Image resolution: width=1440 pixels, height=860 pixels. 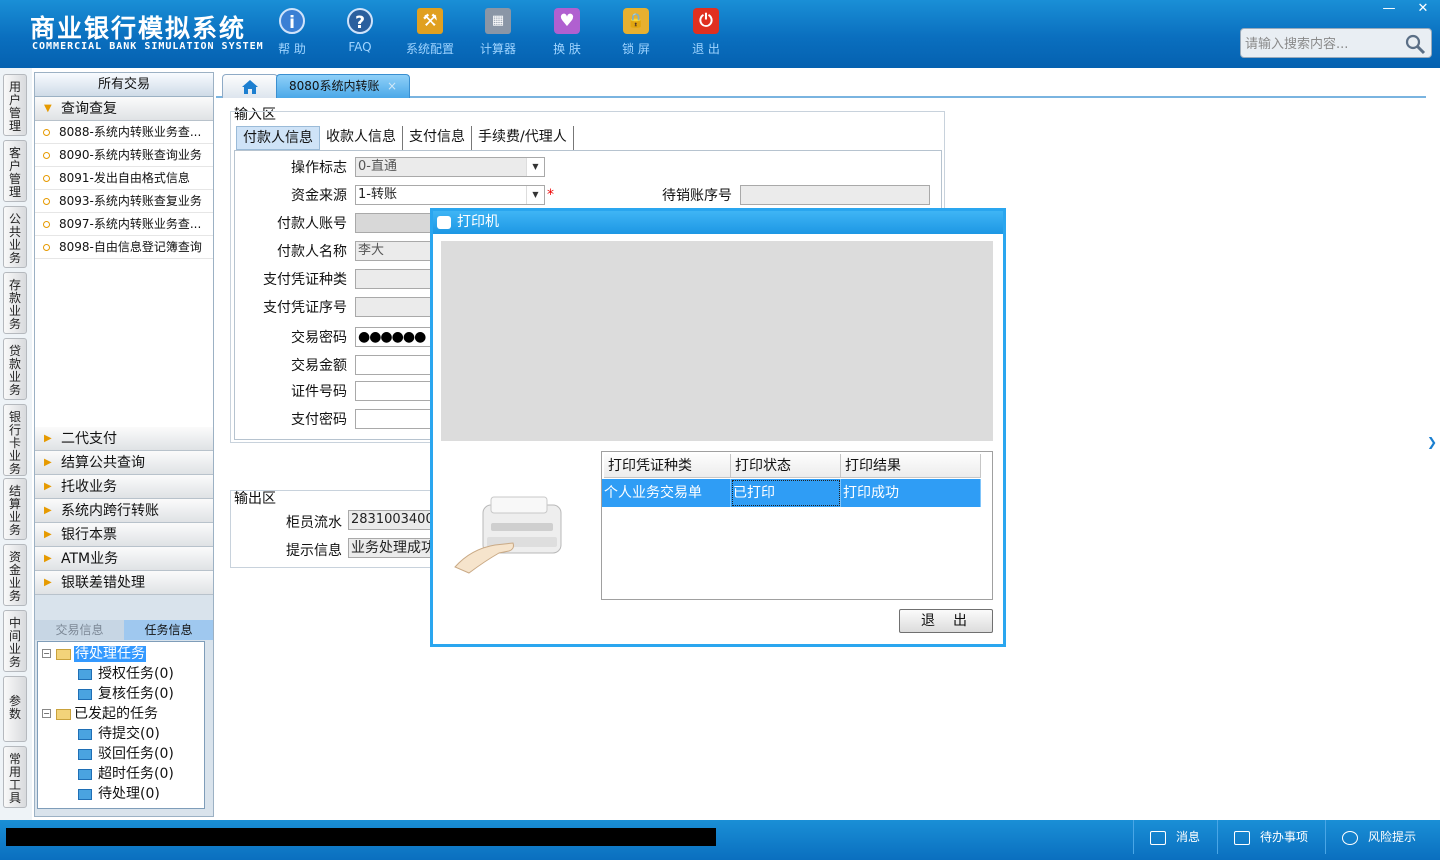 I want to click on calculator-button: ▦ 计算器, so click(x=498, y=36).